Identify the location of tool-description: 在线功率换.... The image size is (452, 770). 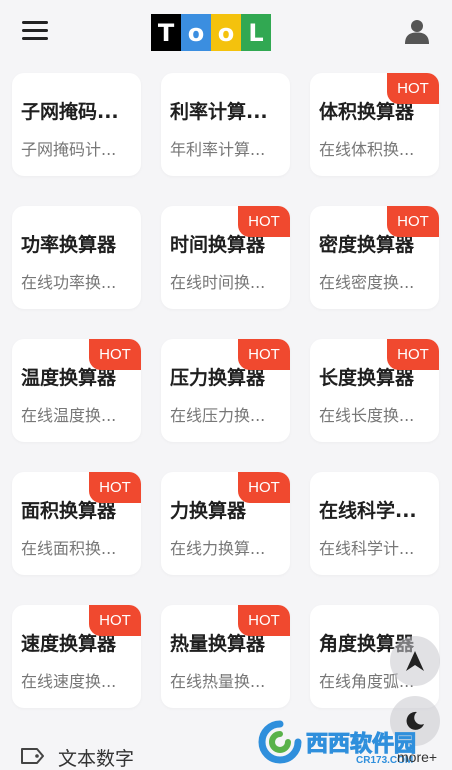
(69, 282).